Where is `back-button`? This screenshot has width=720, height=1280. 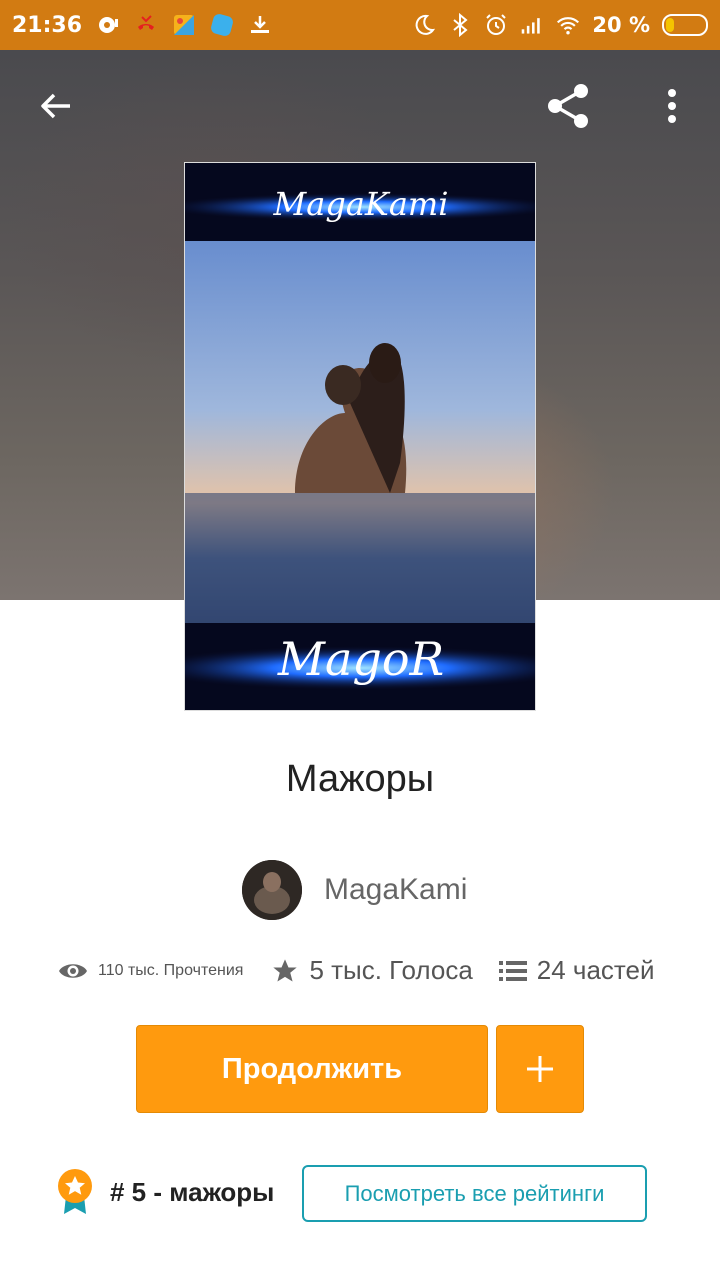 back-button is located at coordinates (56, 106).